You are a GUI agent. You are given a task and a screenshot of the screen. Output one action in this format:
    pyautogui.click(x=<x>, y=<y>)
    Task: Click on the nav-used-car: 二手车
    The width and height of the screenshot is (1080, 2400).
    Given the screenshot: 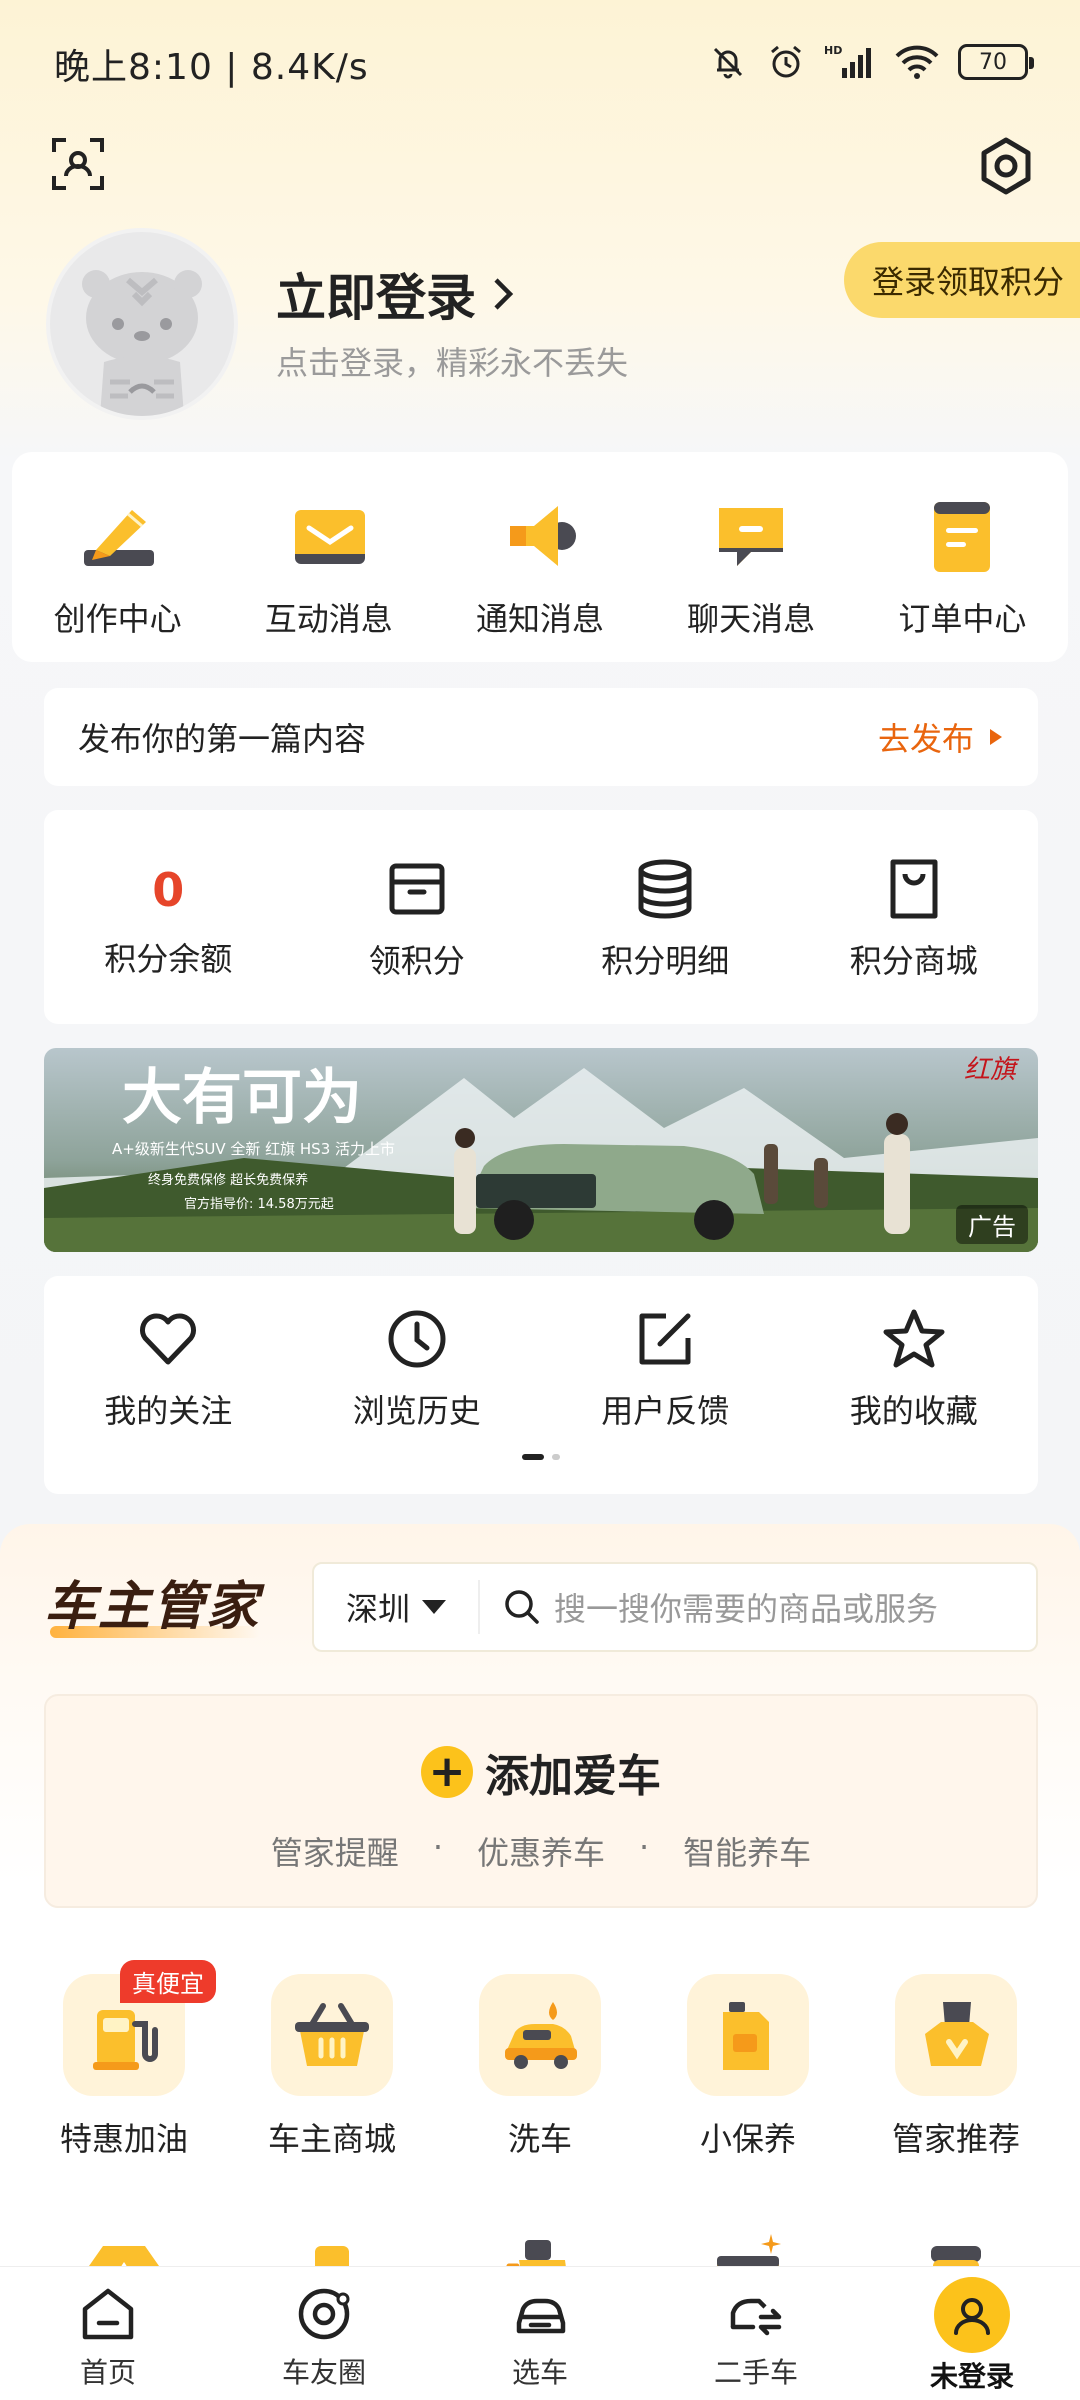 What is the action you would take?
    pyautogui.click(x=756, y=2333)
    